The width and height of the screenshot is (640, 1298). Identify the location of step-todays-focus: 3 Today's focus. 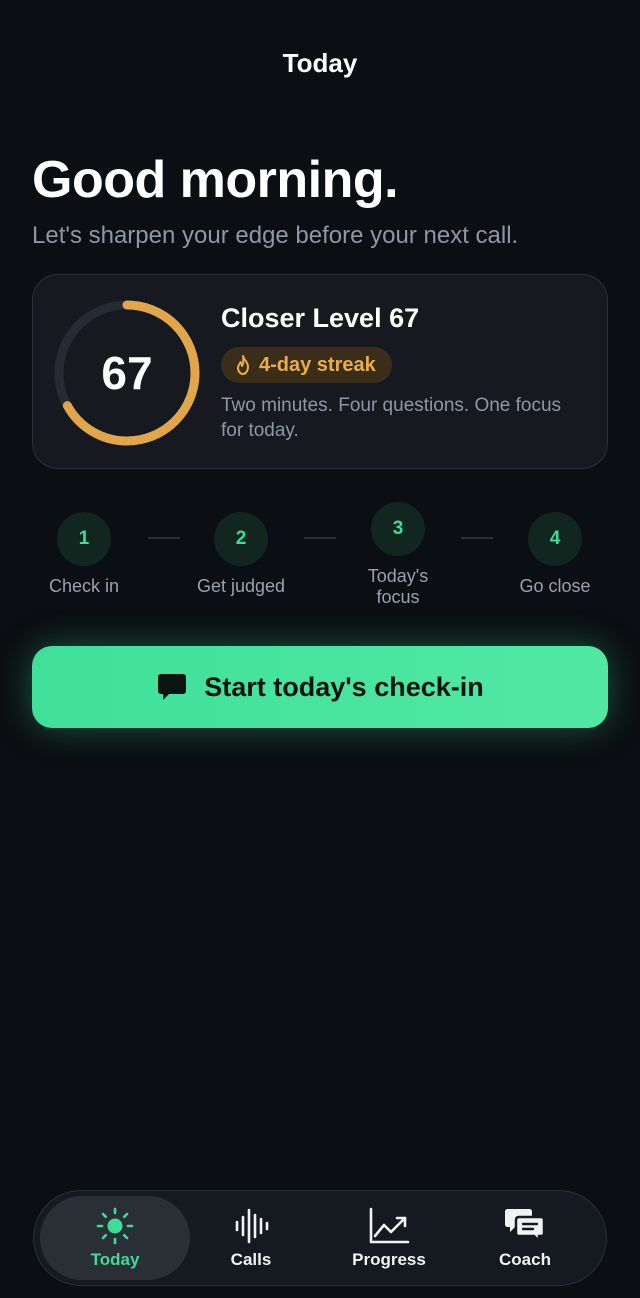
(398, 555).